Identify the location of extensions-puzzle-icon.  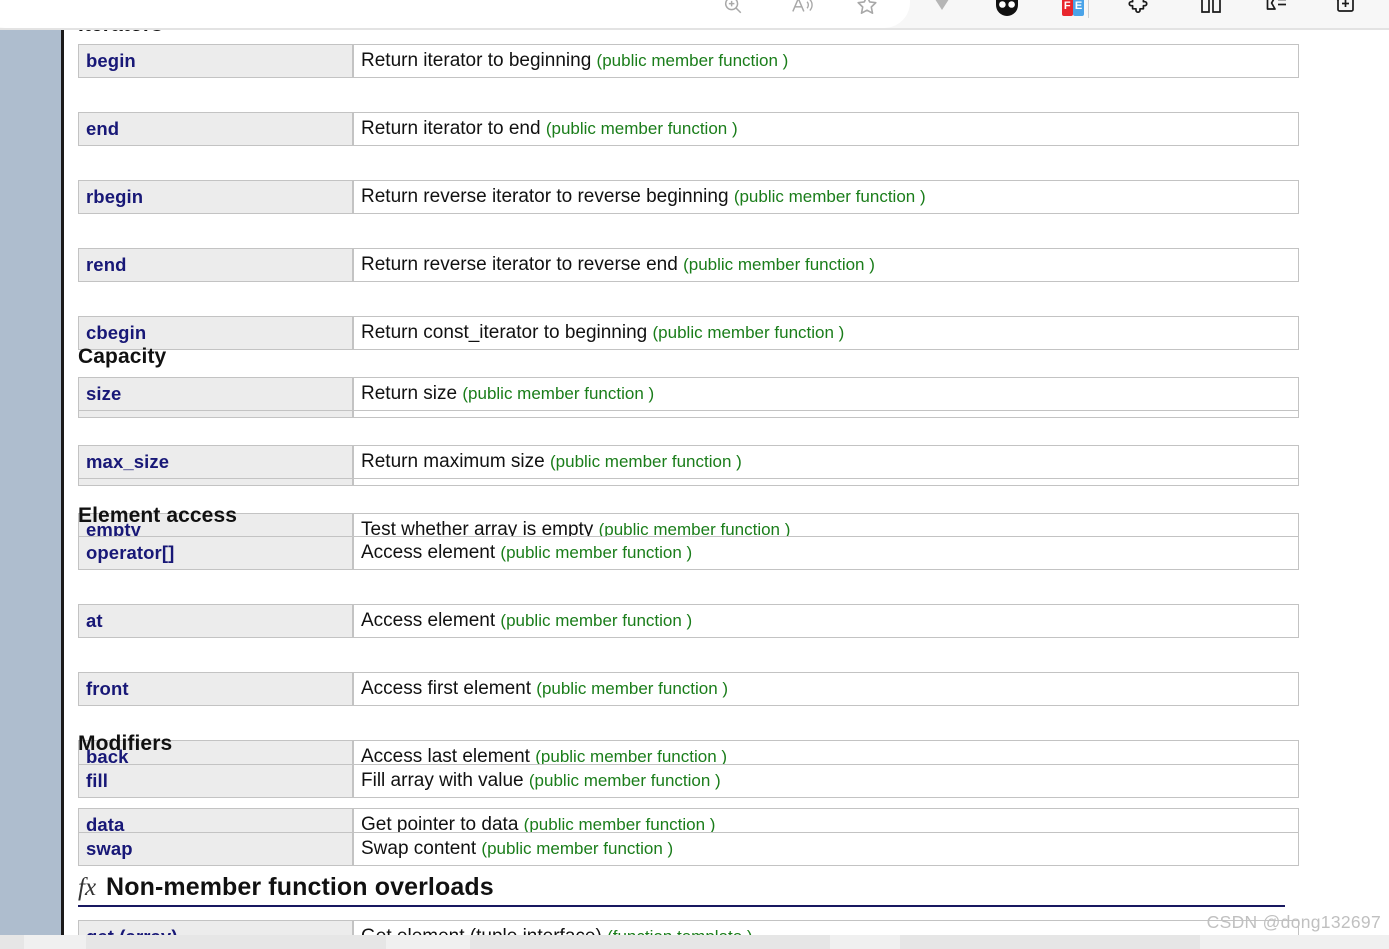
(1139, 11).